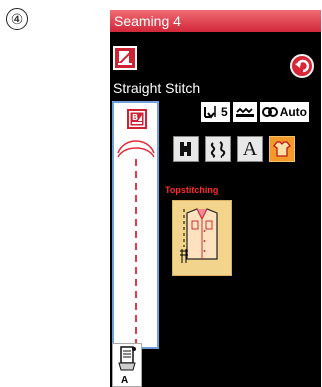  I want to click on thread-tension-button, so click(125, 58).